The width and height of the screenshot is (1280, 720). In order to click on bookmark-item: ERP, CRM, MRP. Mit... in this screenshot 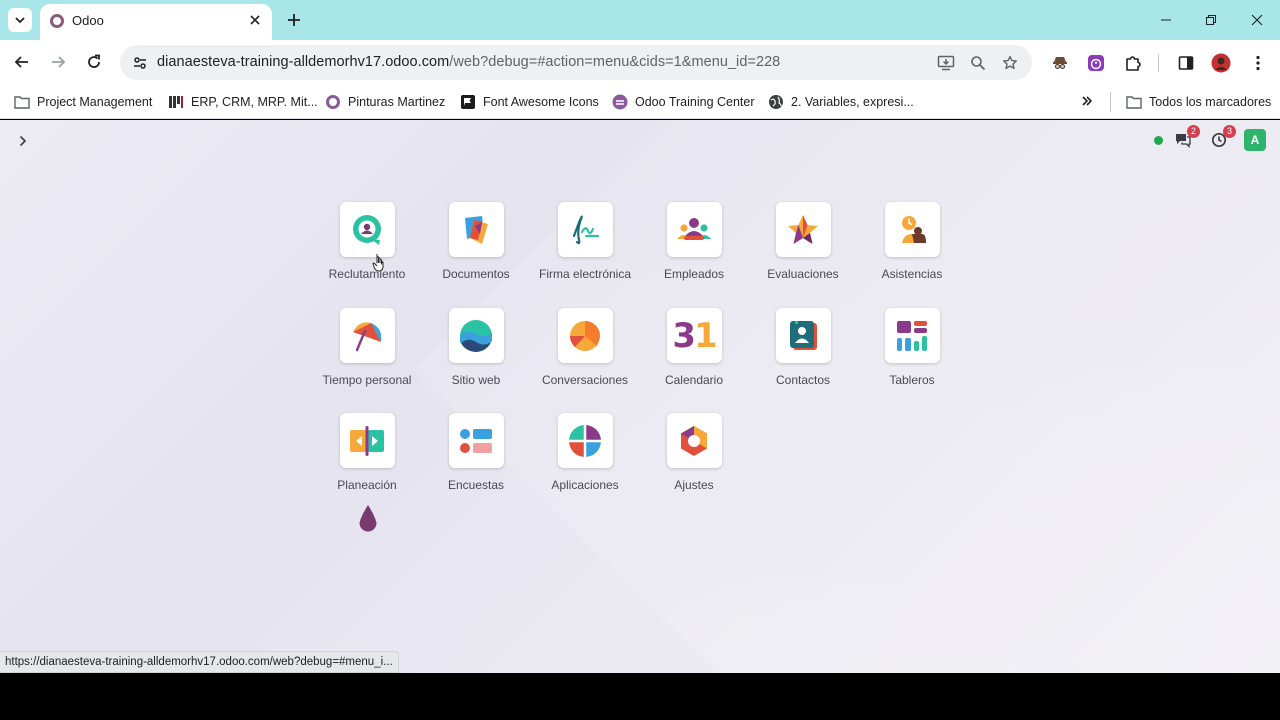, I will do `click(243, 102)`.